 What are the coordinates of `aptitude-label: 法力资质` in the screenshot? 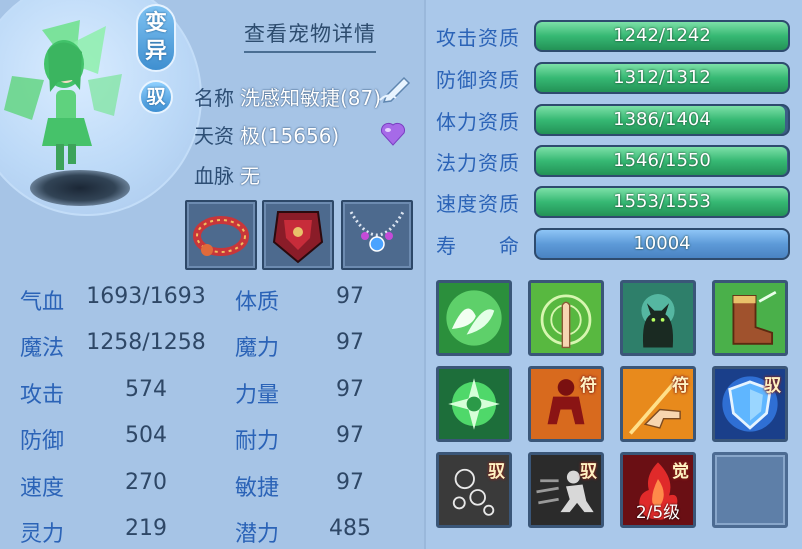 It's located at (478, 163).